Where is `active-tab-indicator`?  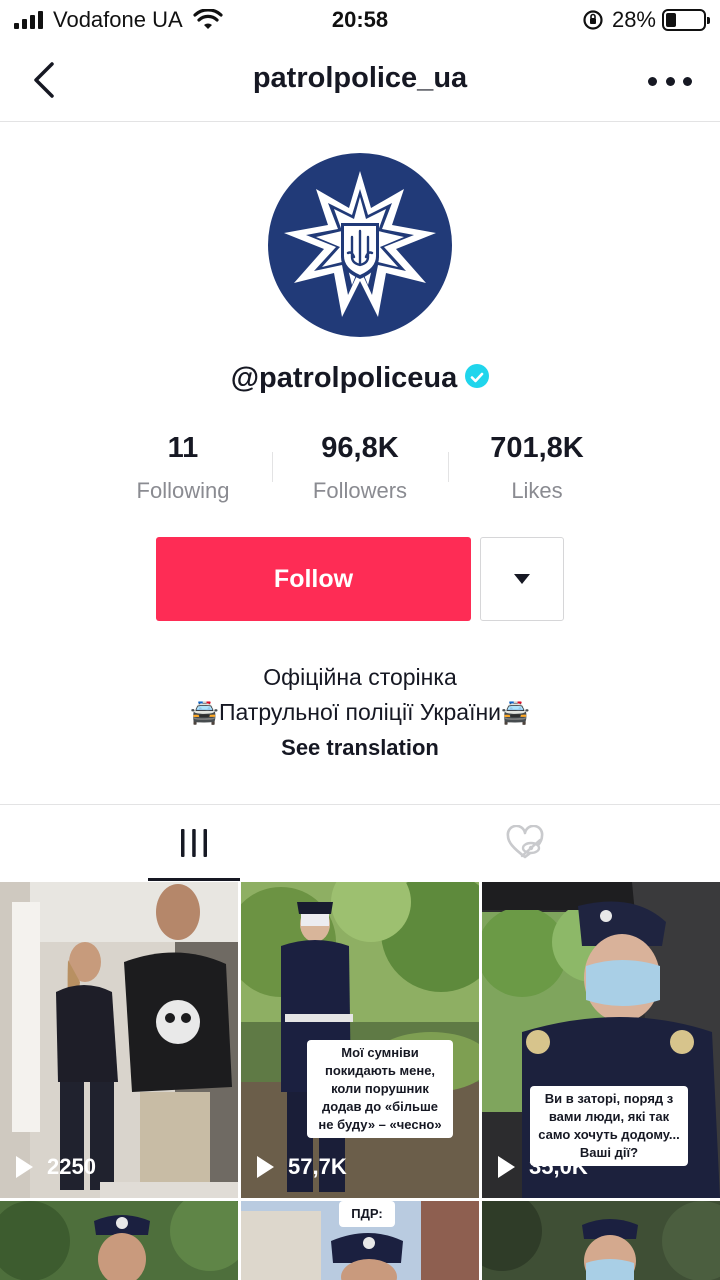 active-tab-indicator is located at coordinates (194, 879).